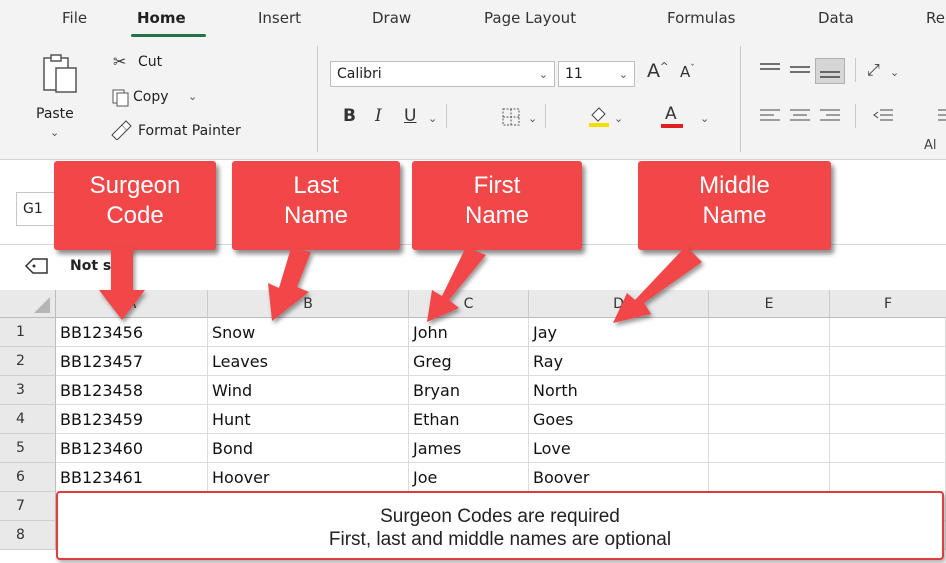 The width and height of the screenshot is (946, 563). What do you see at coordinates (279, 18) in the screenshot?
I see `tab-insert: Insert` at bounding box center [279, 18].